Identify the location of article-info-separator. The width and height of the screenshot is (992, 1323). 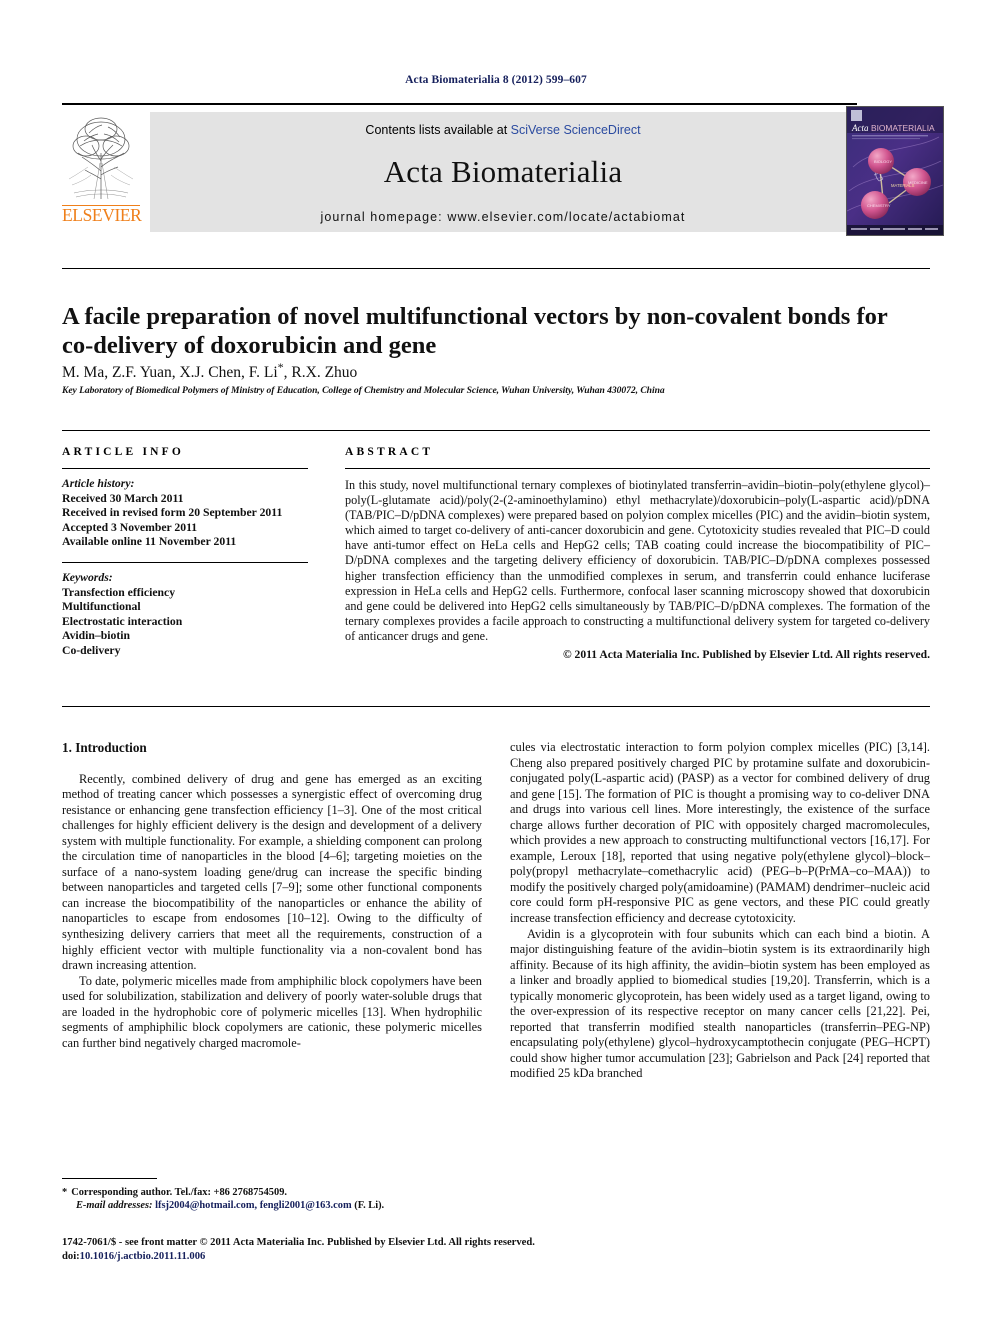
(185, 562).